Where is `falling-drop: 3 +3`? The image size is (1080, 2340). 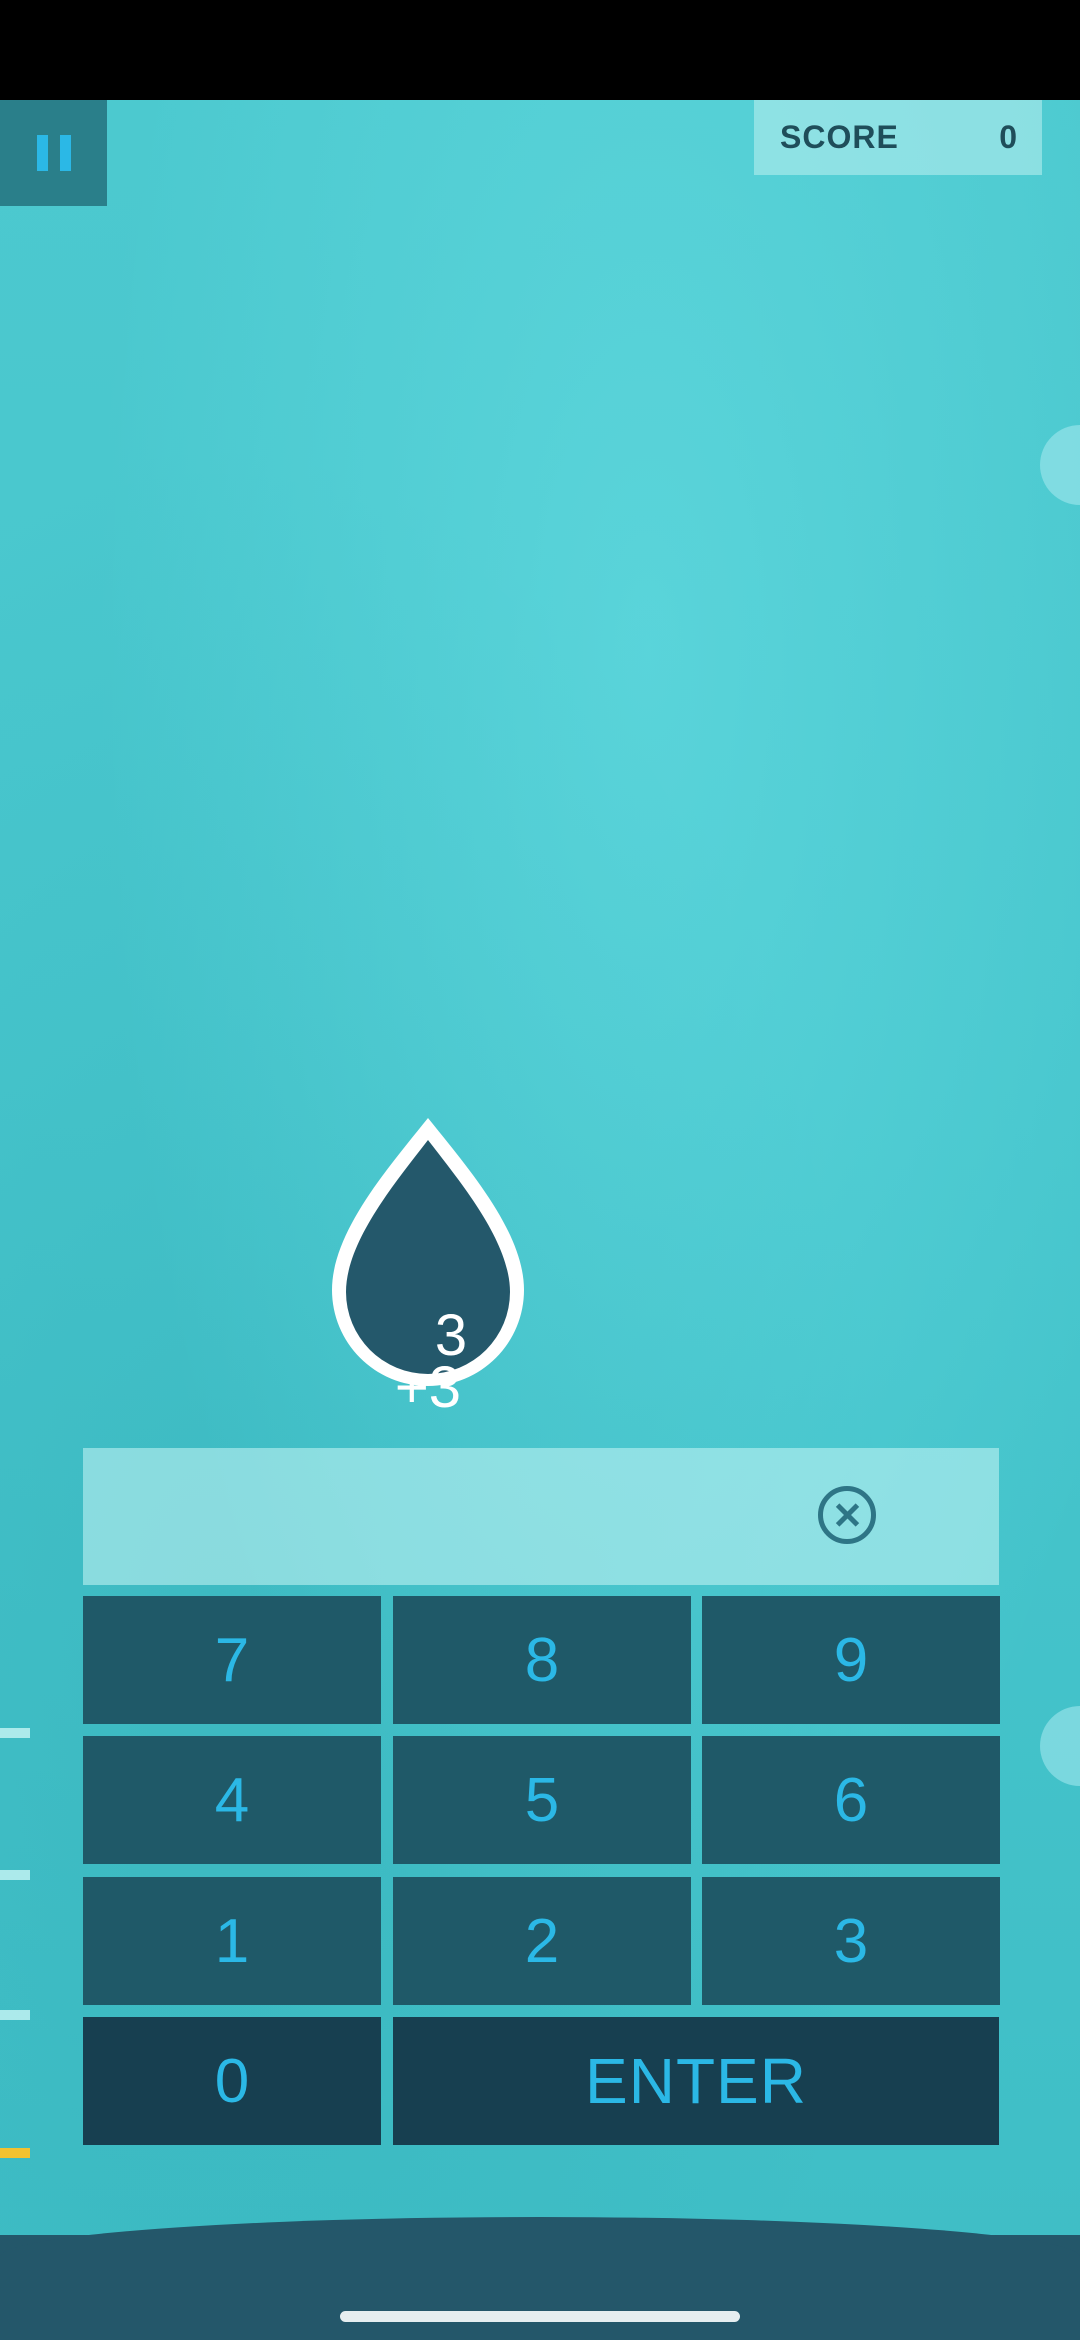 falling-drop: 3 +3 is located at coordinates (428, 1264).